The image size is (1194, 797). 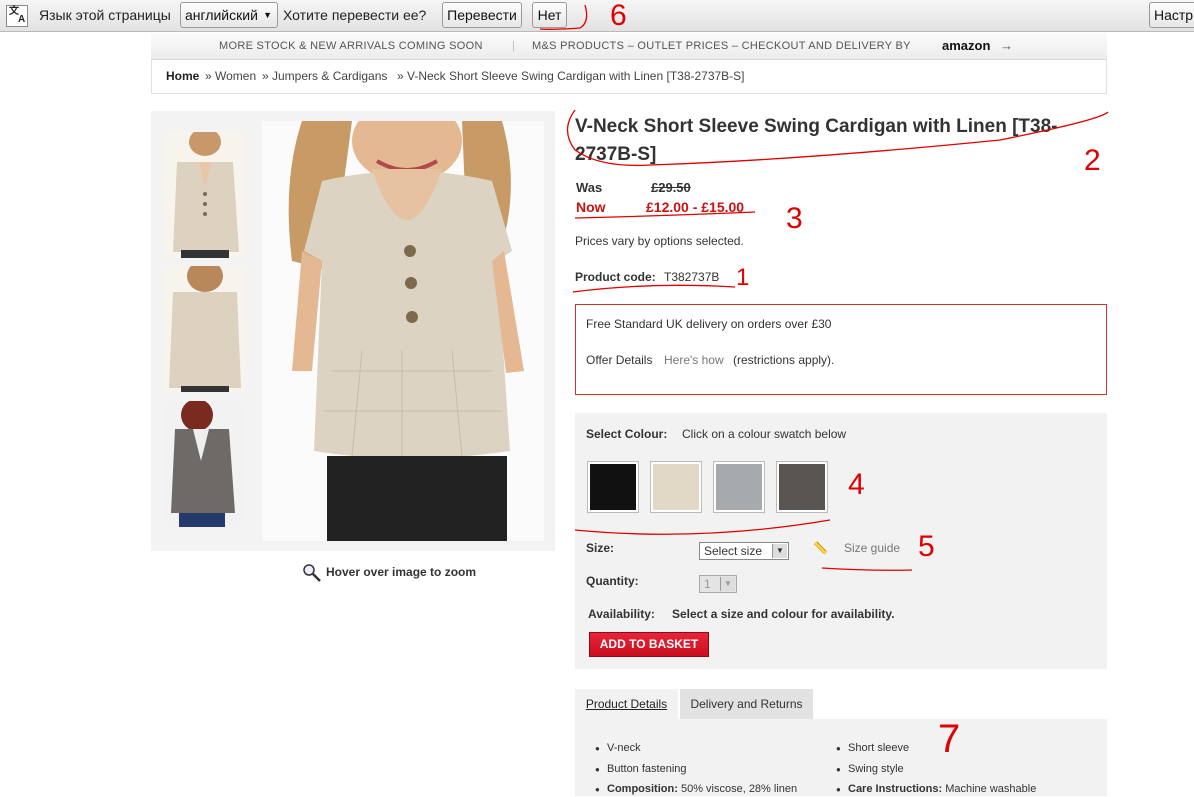 I want to click on swatch-grey-fill, so click(x=739, y=487).